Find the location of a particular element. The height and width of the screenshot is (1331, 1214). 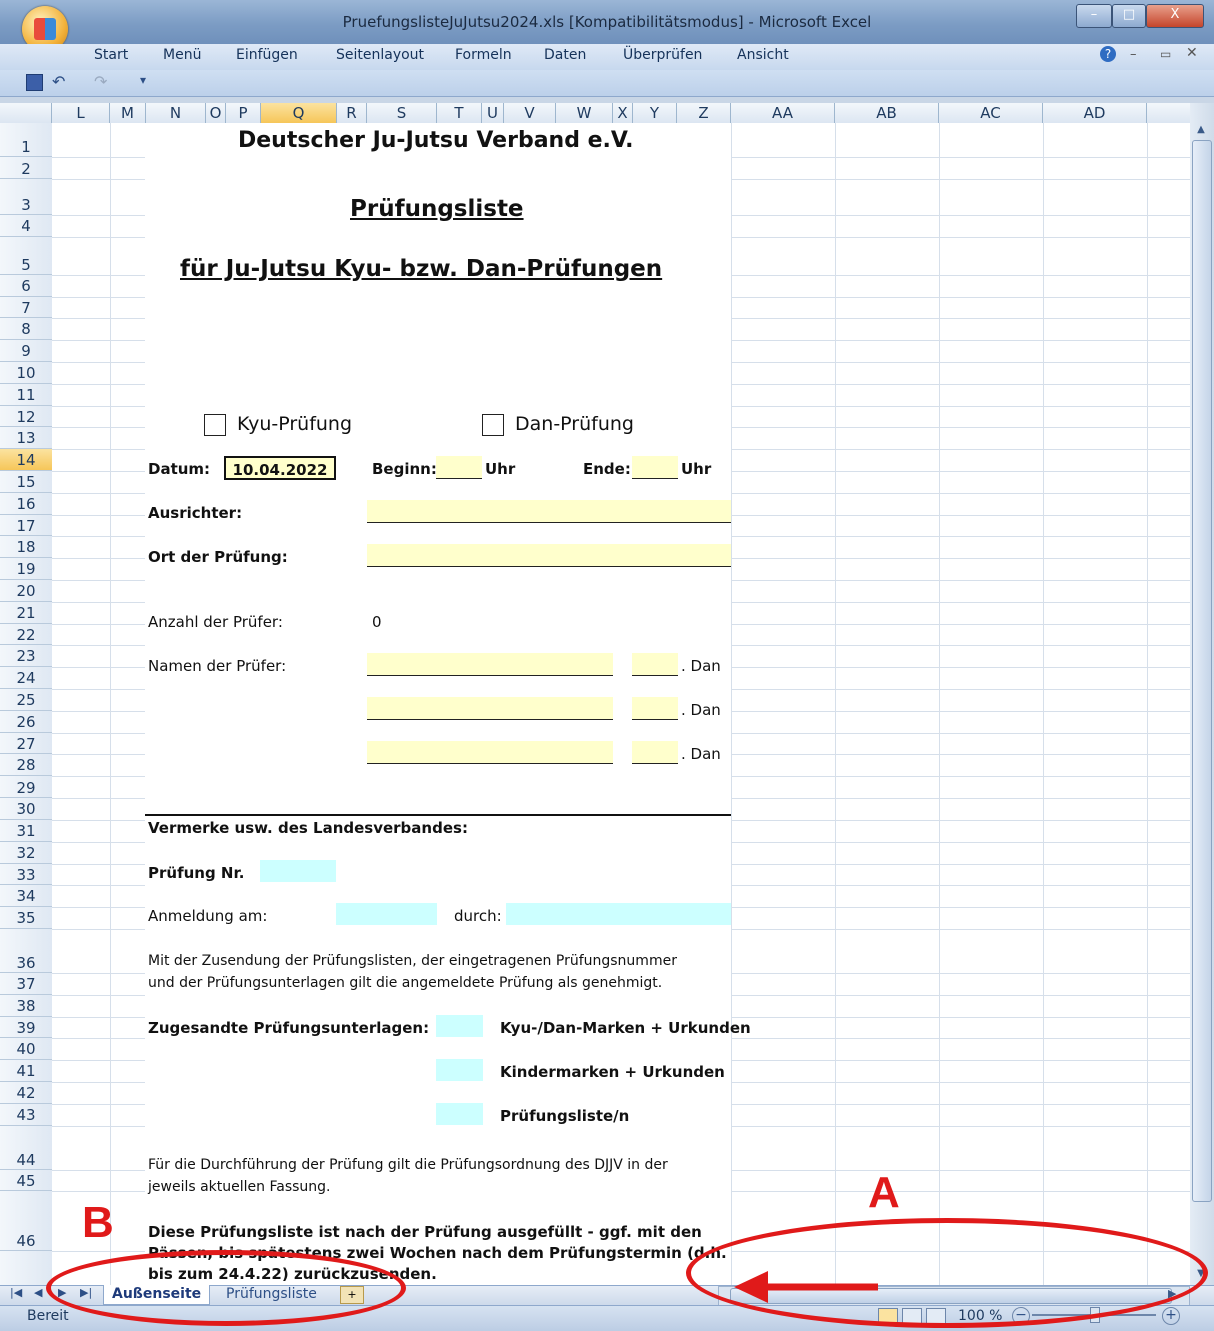

dan-checkbox is located at coordinates (493, 425).